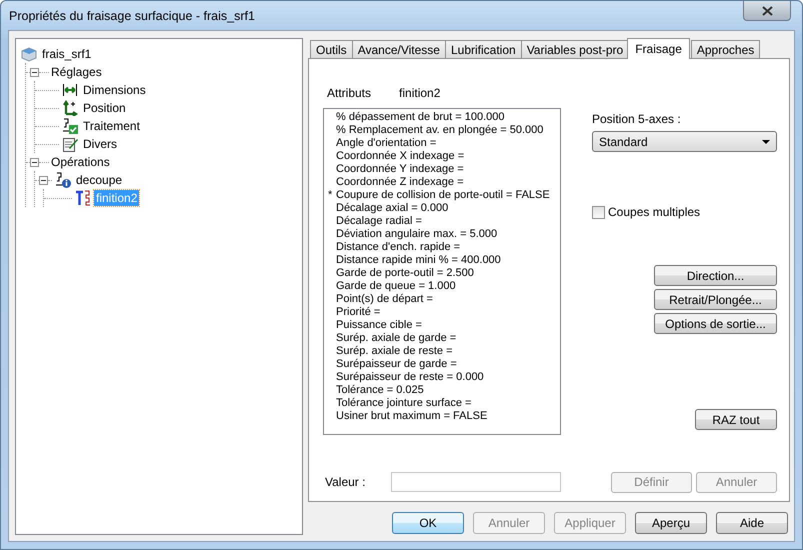  Describe the element at coordinates (83, 198) in the screenshot. I see `toolpath-icon` at that location.